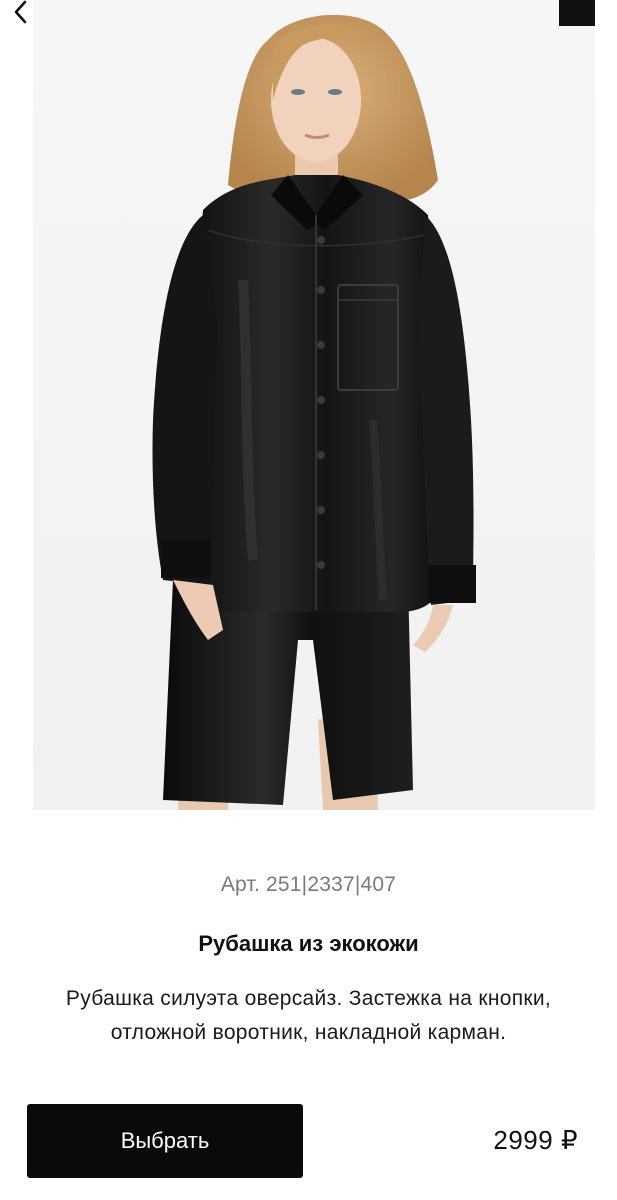 The width and height of the screenshot is (617, 1200). I want to click on back-button, so click(21, 13).